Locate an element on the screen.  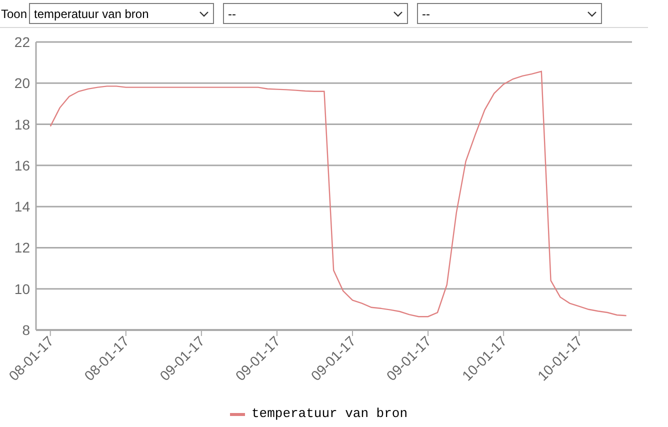
y-axis-label: 8 is located at coordinates (26, 330).